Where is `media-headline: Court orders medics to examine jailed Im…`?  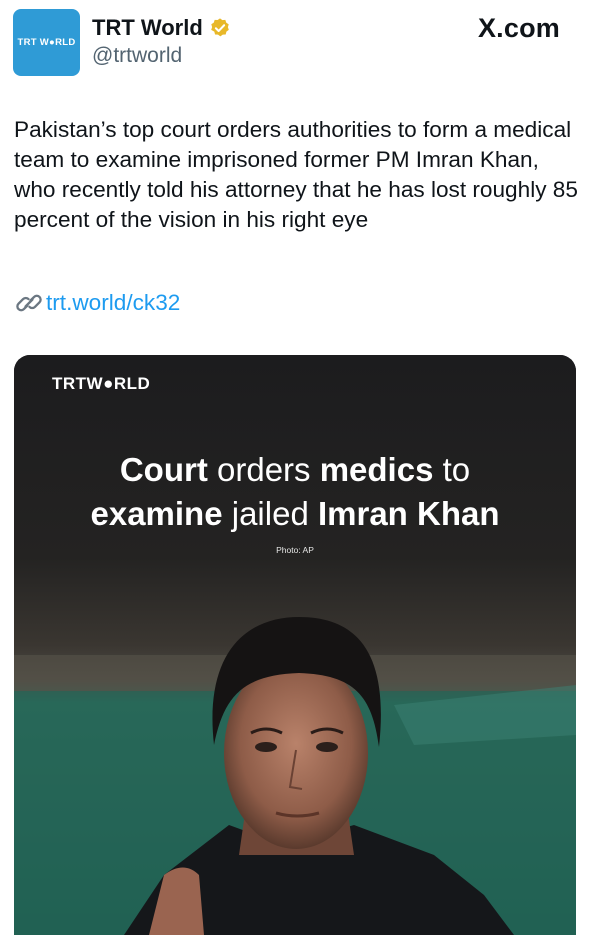 media-headline: Court orders medics to examine jailed Im… is located at coordinates (295, 492).